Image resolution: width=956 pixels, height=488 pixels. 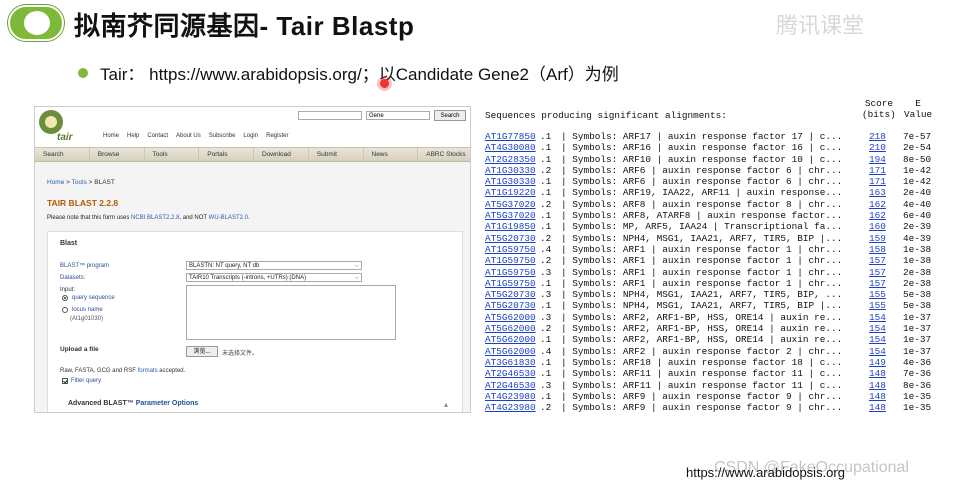 What do you see at coordinates (510, 159) in the screenshot?
I see `accession-link: AT2G28350` at bounding box center [510, 159].